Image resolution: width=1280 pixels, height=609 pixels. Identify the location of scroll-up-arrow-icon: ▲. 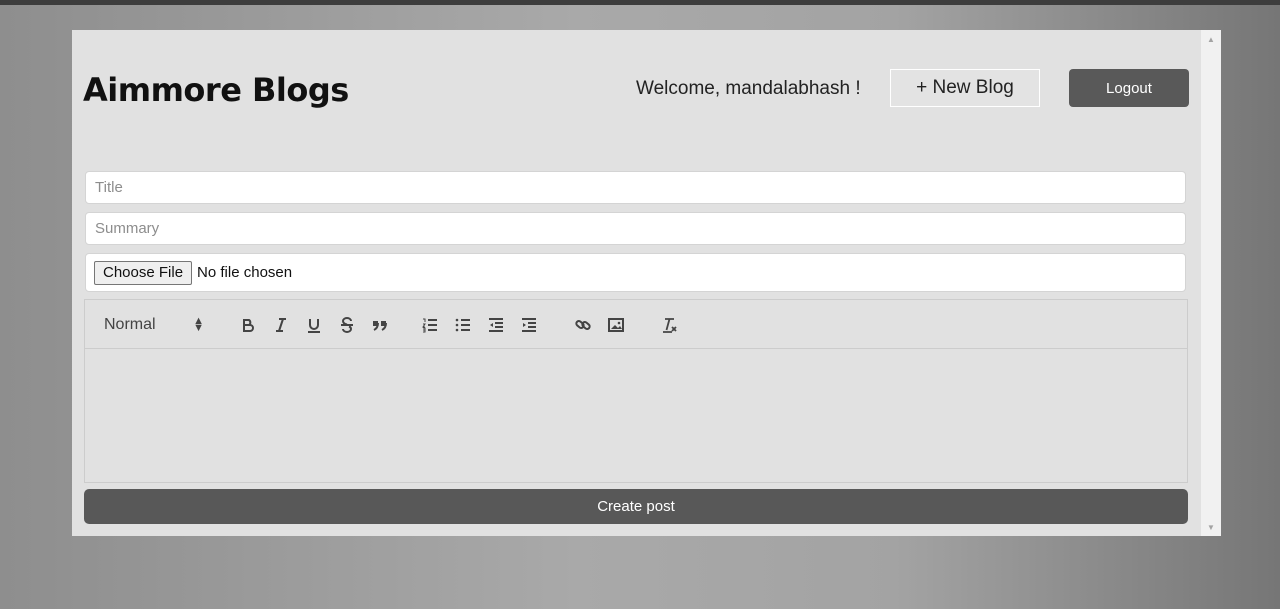
(1211, 39).